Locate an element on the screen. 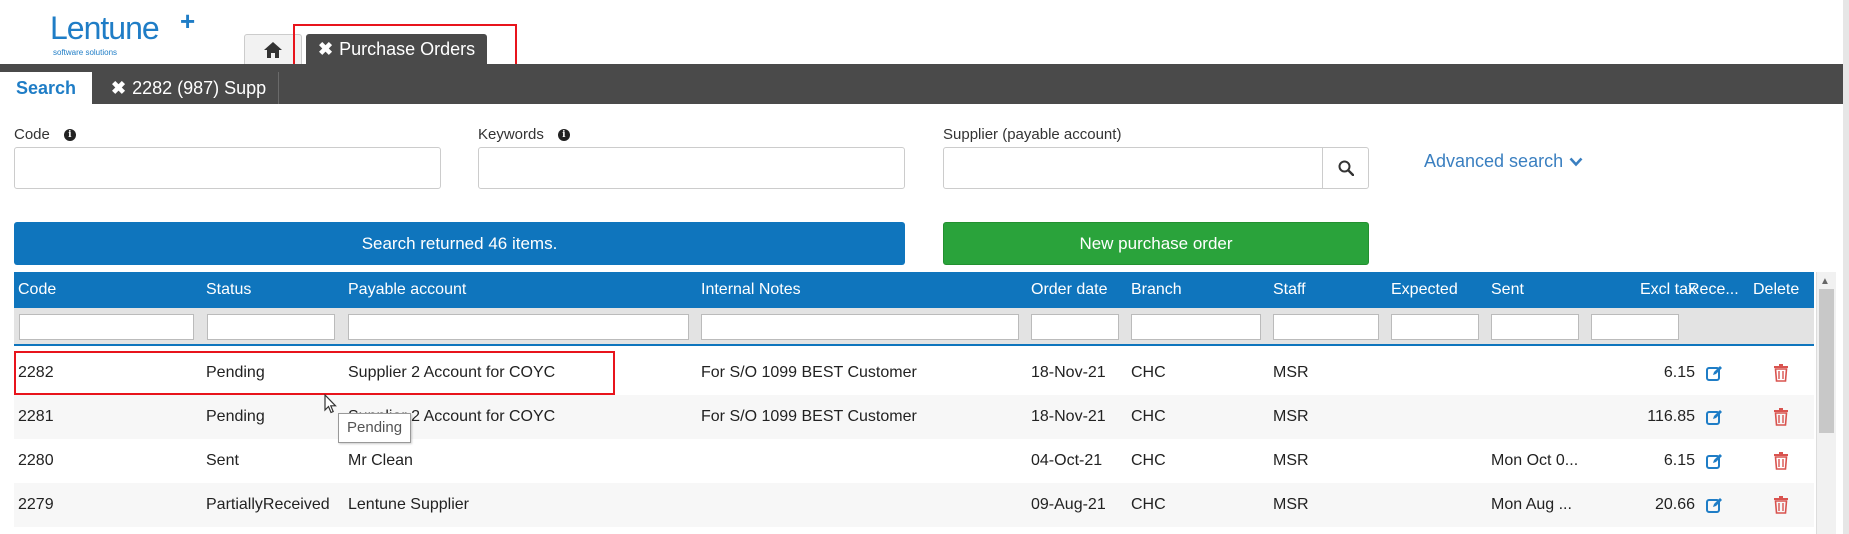 Image resolution: width=1849 pixels, height=534 pixels. col-payable-account: Payable account is located at coordinates (498, 290).